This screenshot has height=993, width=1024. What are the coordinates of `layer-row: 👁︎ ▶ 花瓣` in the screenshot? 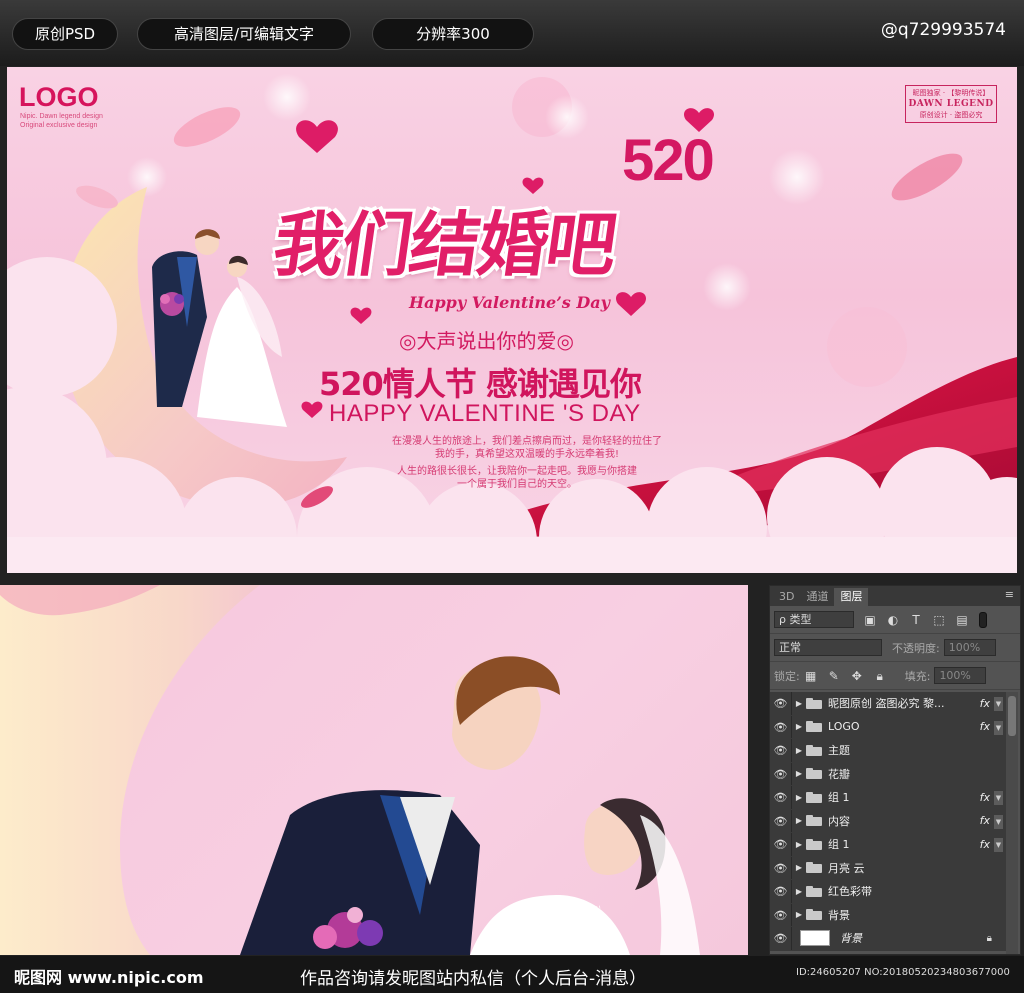 It's located at (888, 774).